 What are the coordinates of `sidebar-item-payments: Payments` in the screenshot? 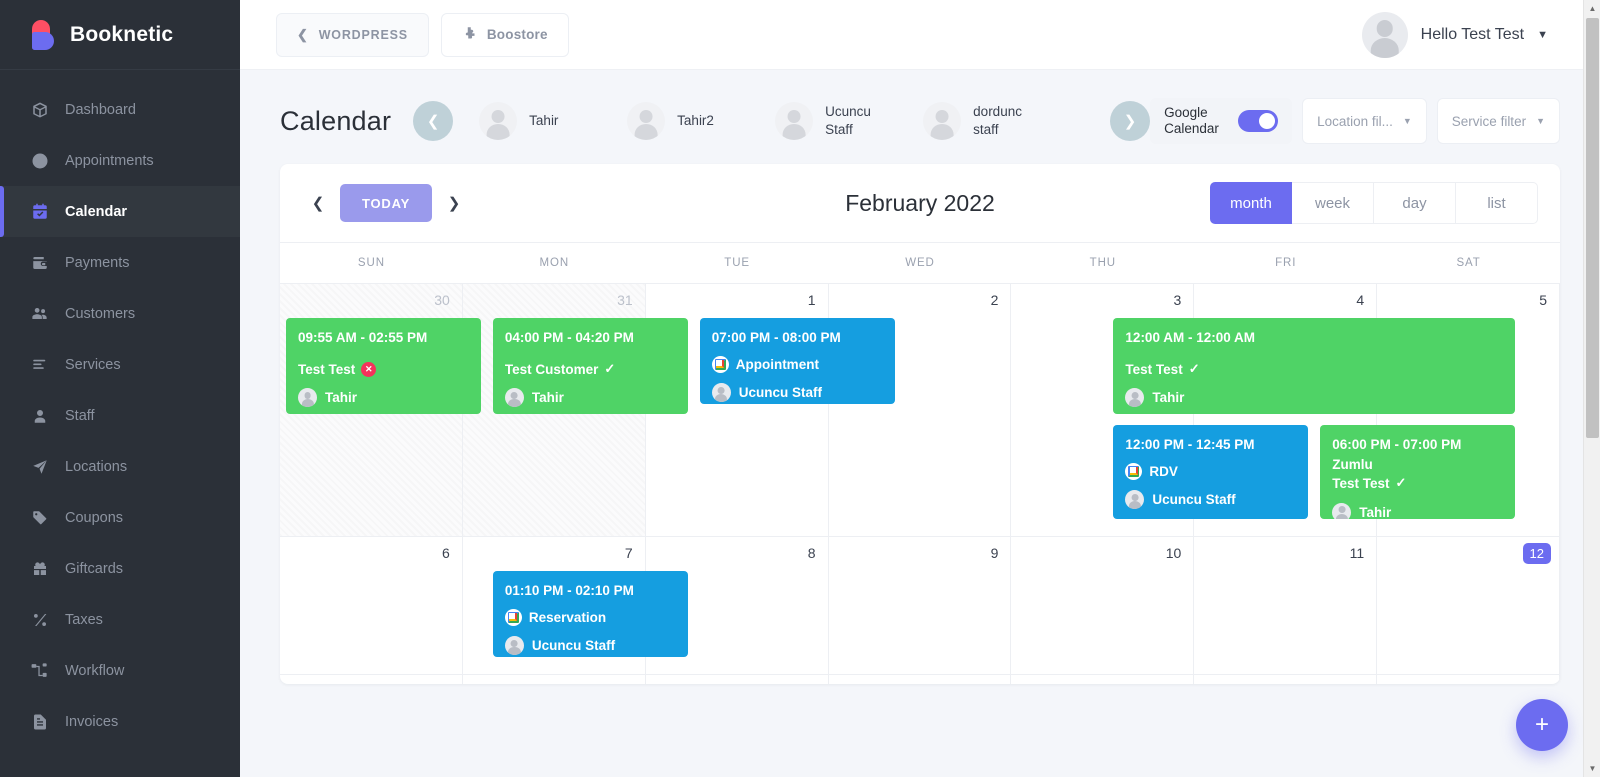 It's located at (120, 262).